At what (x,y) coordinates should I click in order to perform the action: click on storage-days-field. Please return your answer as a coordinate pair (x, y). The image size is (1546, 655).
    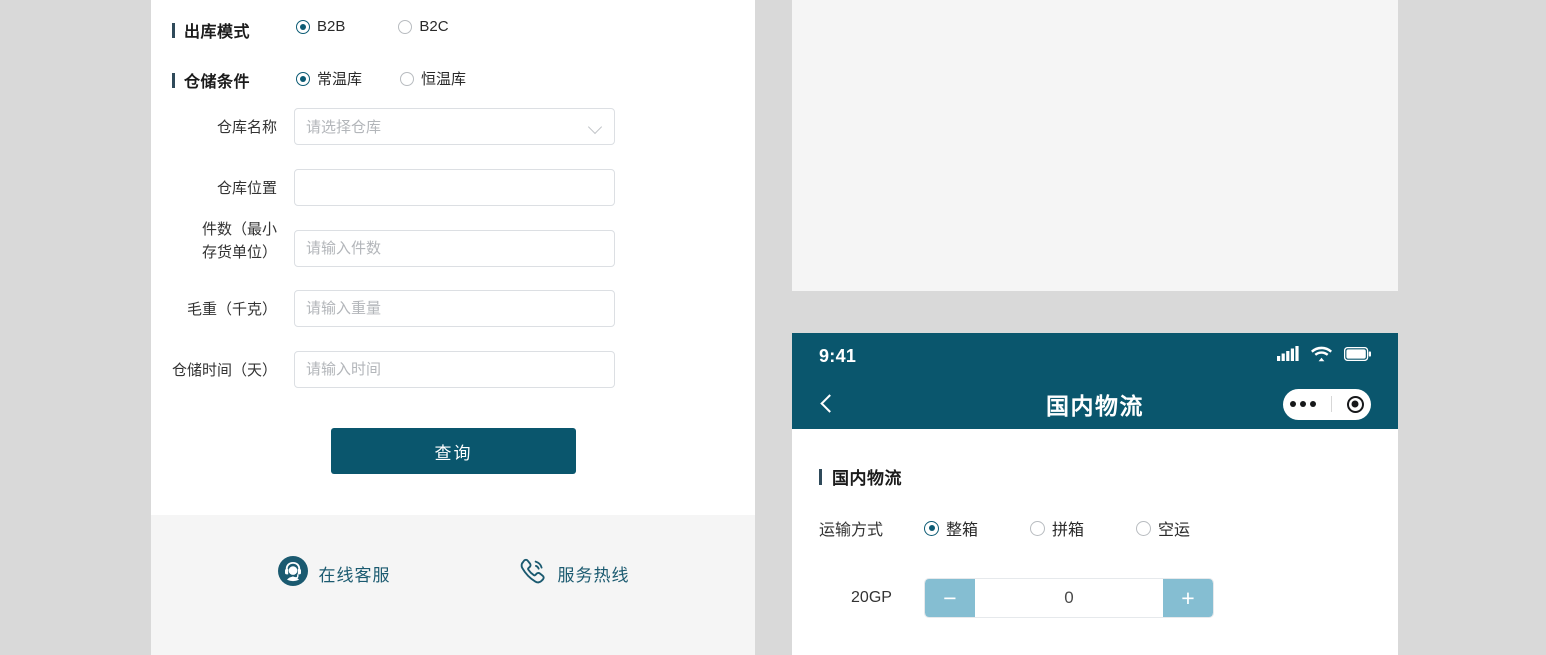
    Looking at the image, I should click on (454, 369).